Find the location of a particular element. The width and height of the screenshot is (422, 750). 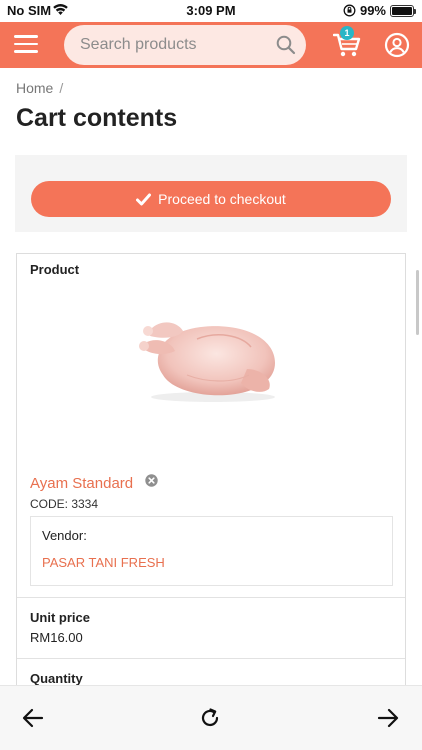

battery-icon is located at coordinates (403, 10).